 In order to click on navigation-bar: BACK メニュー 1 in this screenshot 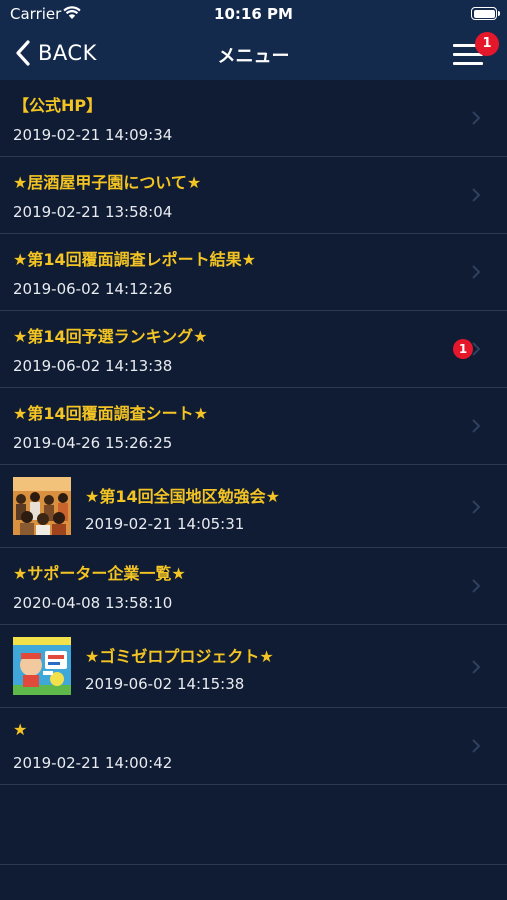, I will do `click(253, 54)`.